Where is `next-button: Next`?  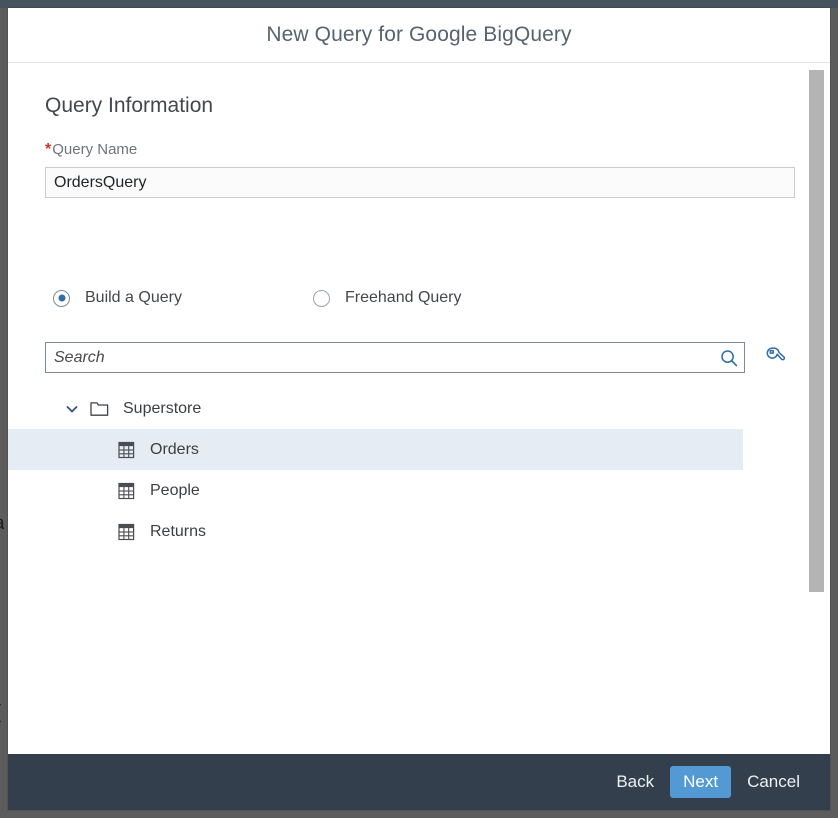
next-button: Next is located at coordinates (701, 782).